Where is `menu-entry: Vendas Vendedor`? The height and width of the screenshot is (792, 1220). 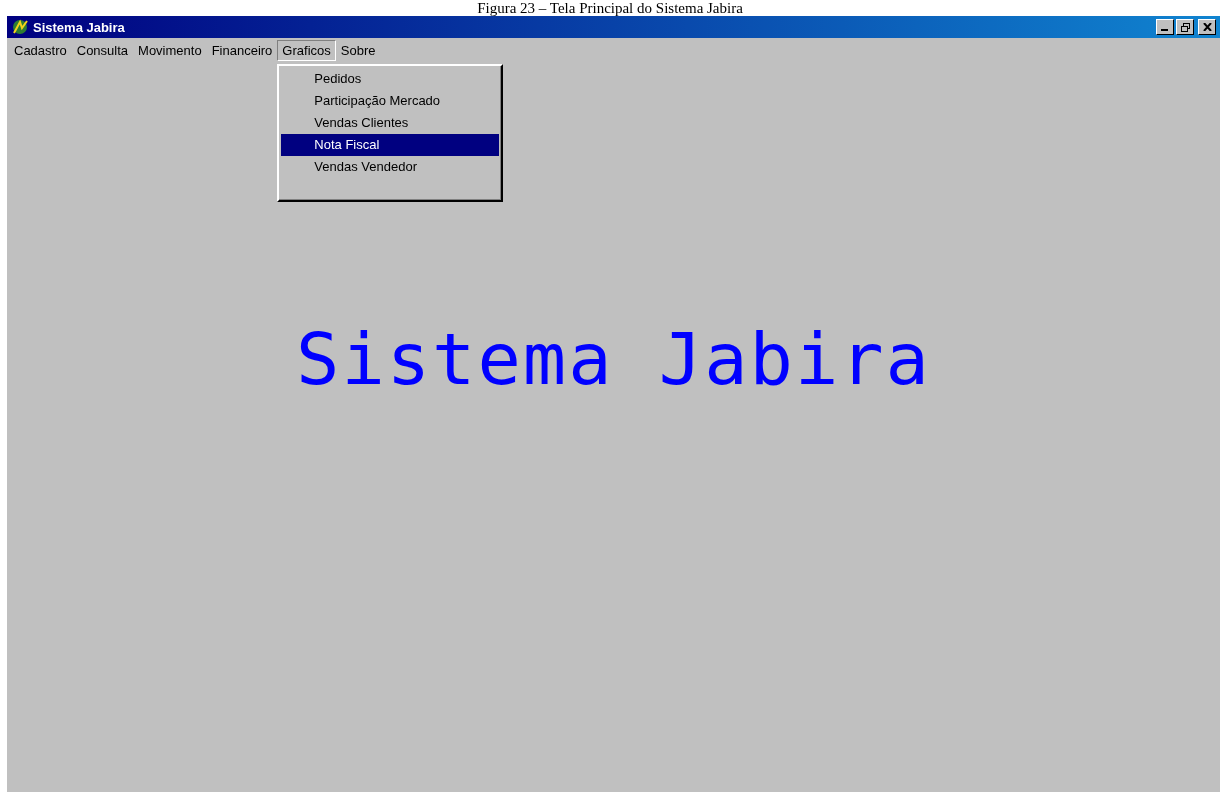 menu-entry: Vendas Vendedor is located at coordinates (390, 166).